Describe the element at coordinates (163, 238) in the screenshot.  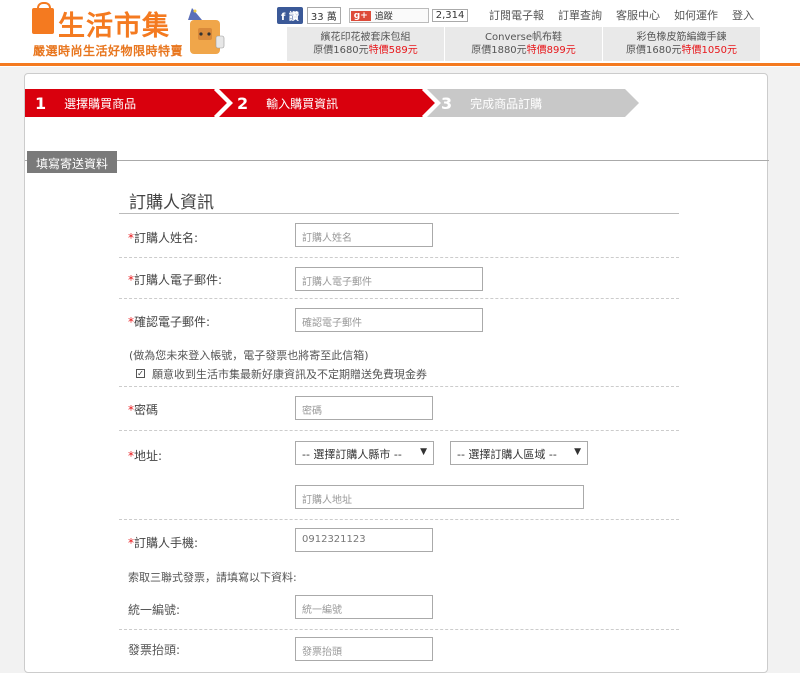
I see `name-label: *訂購人姓名:` at that location.